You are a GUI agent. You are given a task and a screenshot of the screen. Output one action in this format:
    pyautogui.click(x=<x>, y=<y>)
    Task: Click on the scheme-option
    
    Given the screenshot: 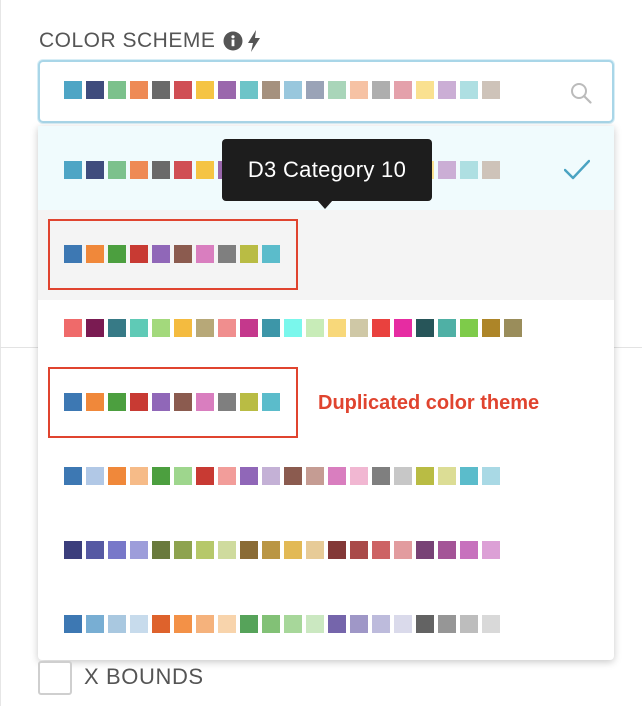 What is the action you would take?
    pyautogui.click(x=326, y=620)
    